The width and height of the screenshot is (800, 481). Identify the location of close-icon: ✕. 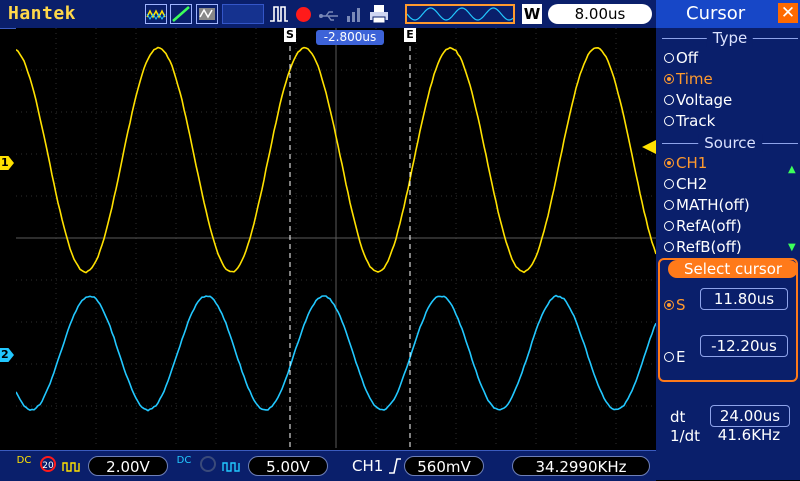
(788, 13).